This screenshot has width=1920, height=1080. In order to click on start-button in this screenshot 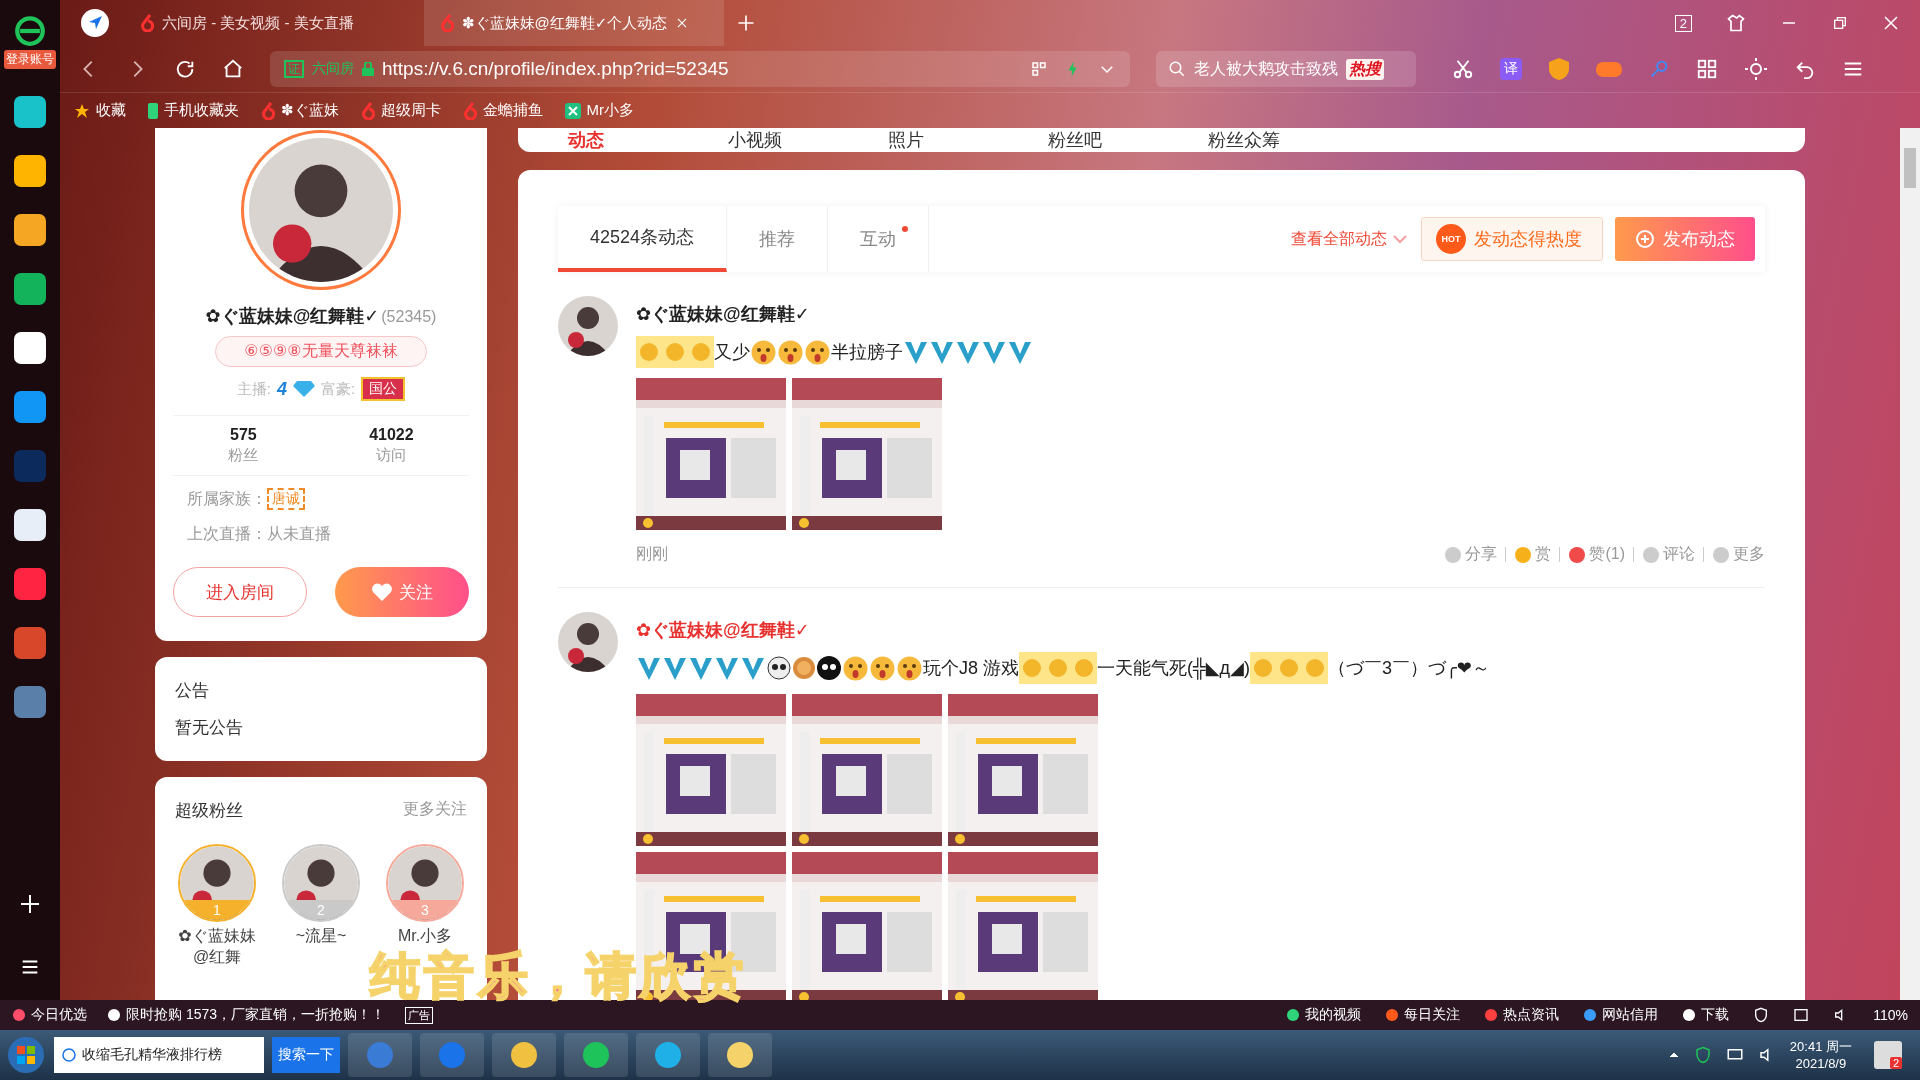, I will do `click(26, 1055)`.